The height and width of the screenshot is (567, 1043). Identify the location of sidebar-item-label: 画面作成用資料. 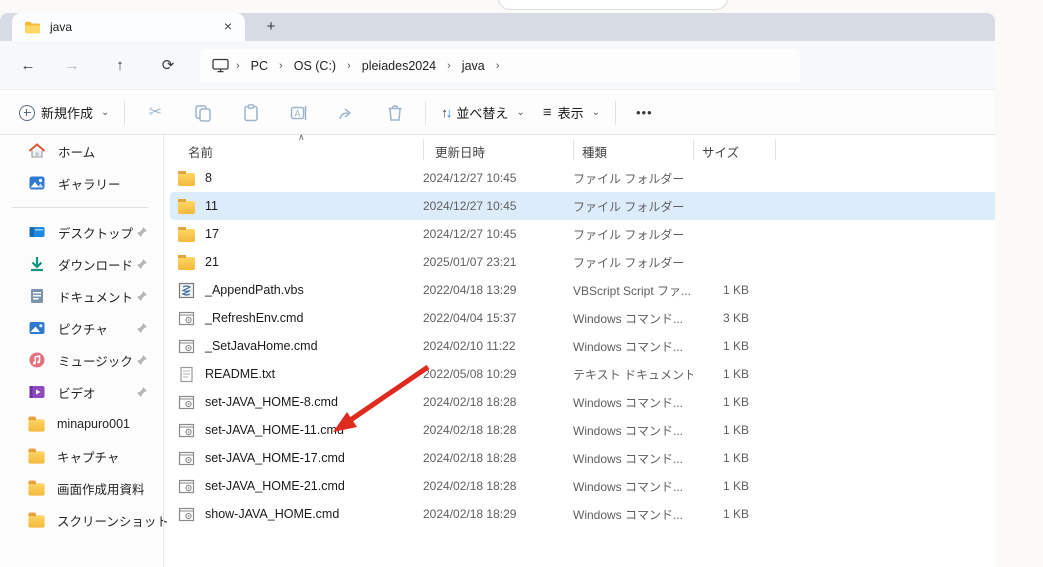
(101, 489).